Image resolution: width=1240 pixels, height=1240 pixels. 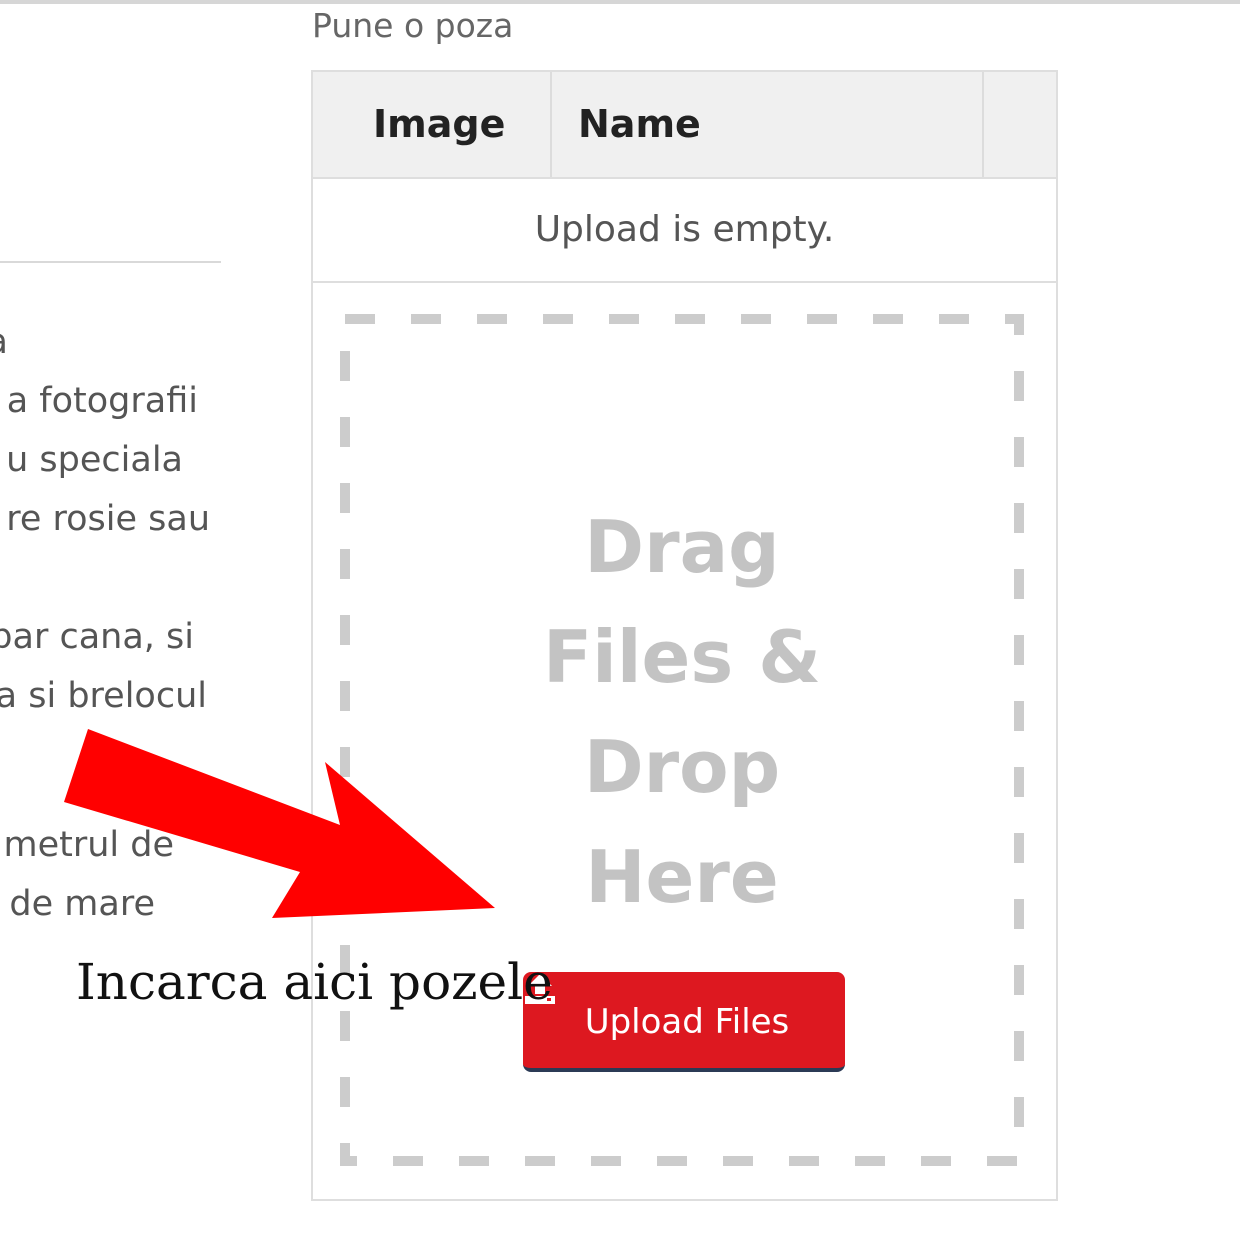 What do you see at coordinates (108, 519) in the screenshot?
I see `description-line: re rosie sau` at bounding box center [108, 519].